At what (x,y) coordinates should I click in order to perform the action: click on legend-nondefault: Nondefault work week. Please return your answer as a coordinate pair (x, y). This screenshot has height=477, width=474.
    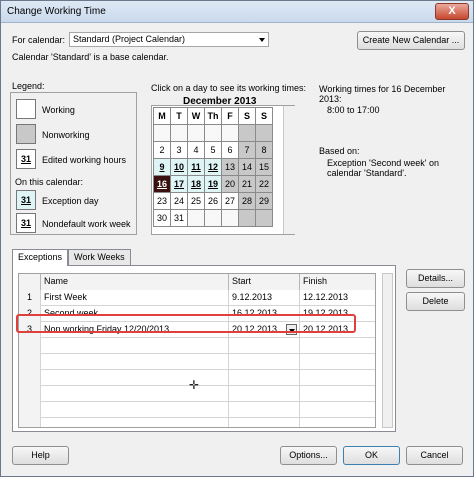
    Looking at the image, I should click on (86, 224).